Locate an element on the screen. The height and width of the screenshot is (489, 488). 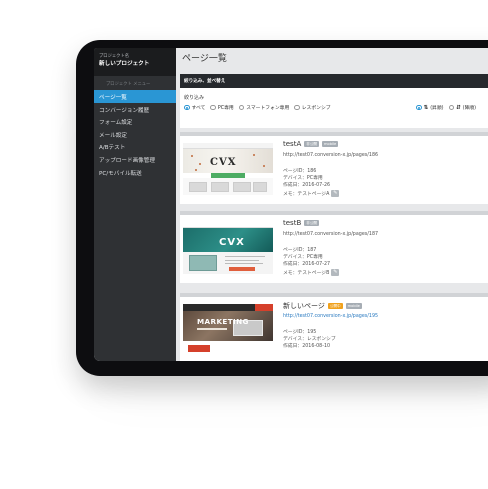
page-url: http://test07.conversion-x.jp/pages/195 is located at coordinates (330, 316).